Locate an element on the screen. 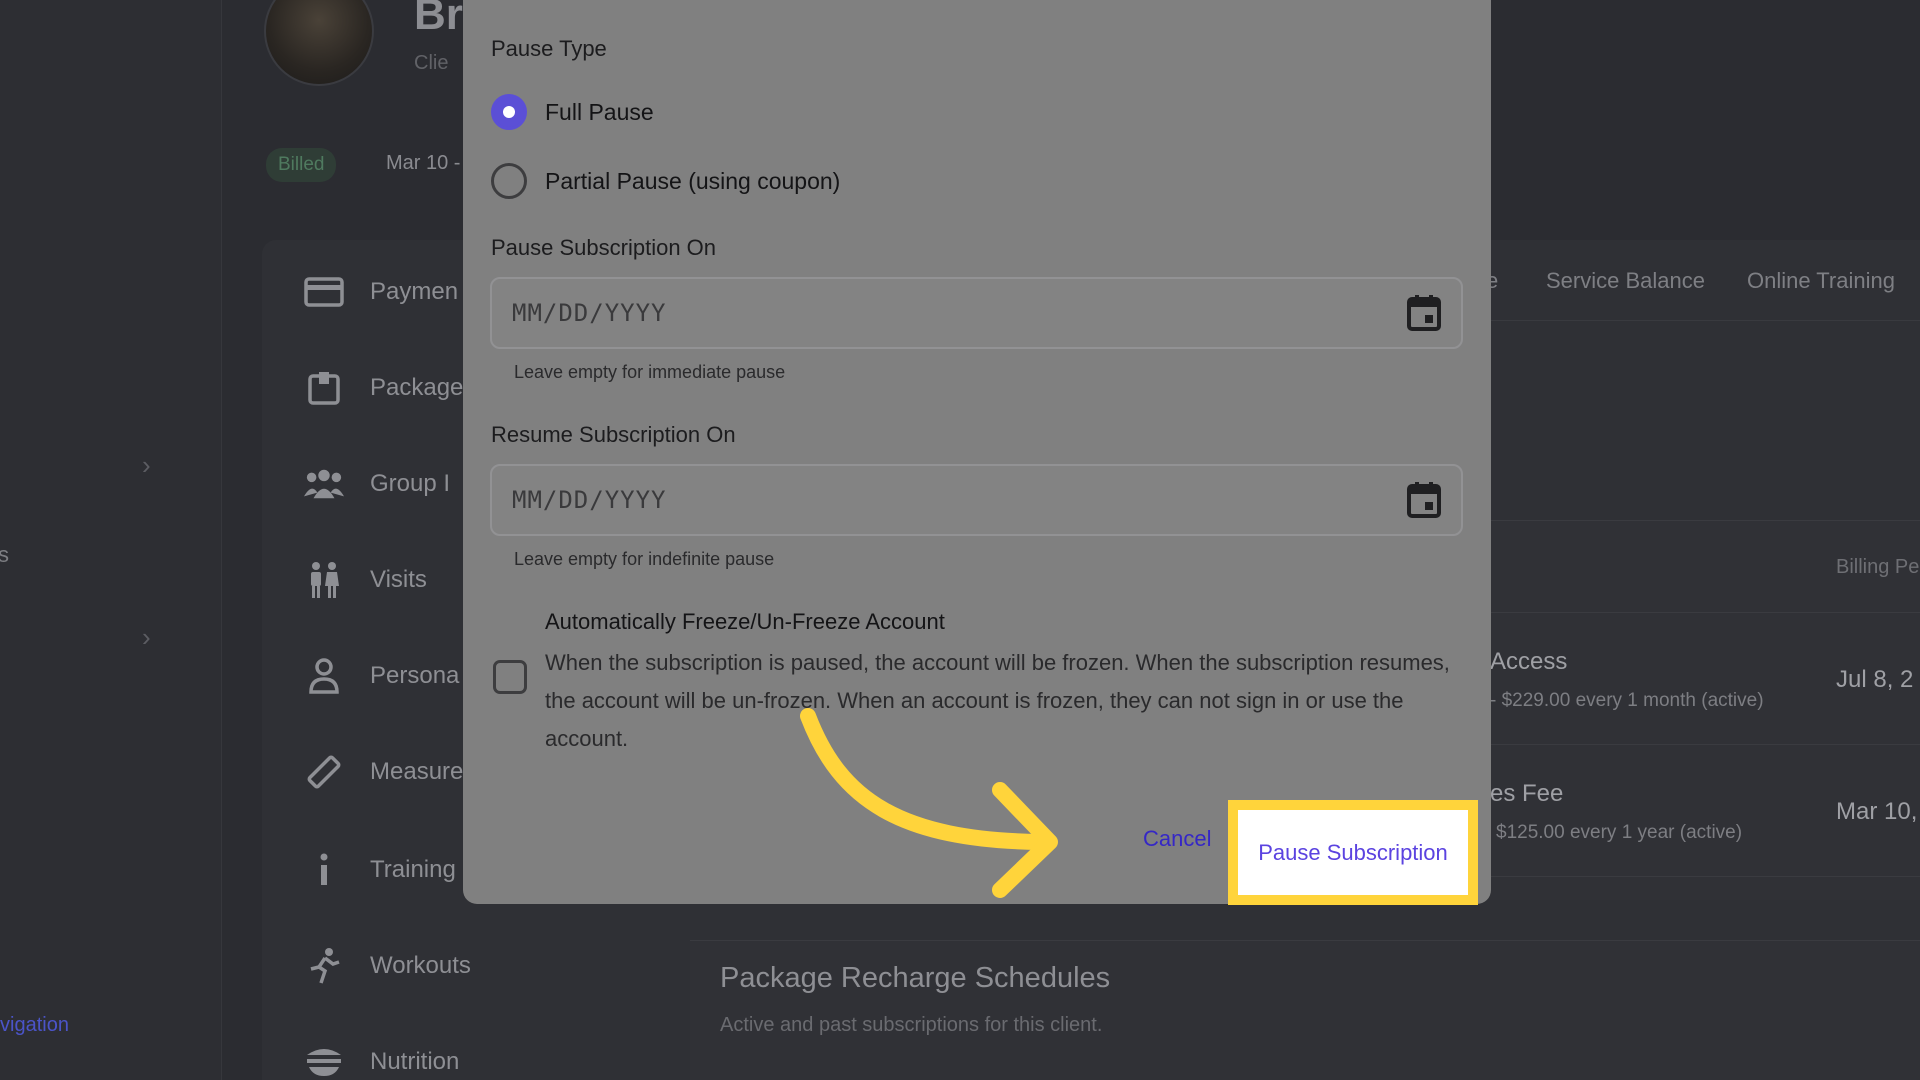  avatar is located at coordinates (319, 43).